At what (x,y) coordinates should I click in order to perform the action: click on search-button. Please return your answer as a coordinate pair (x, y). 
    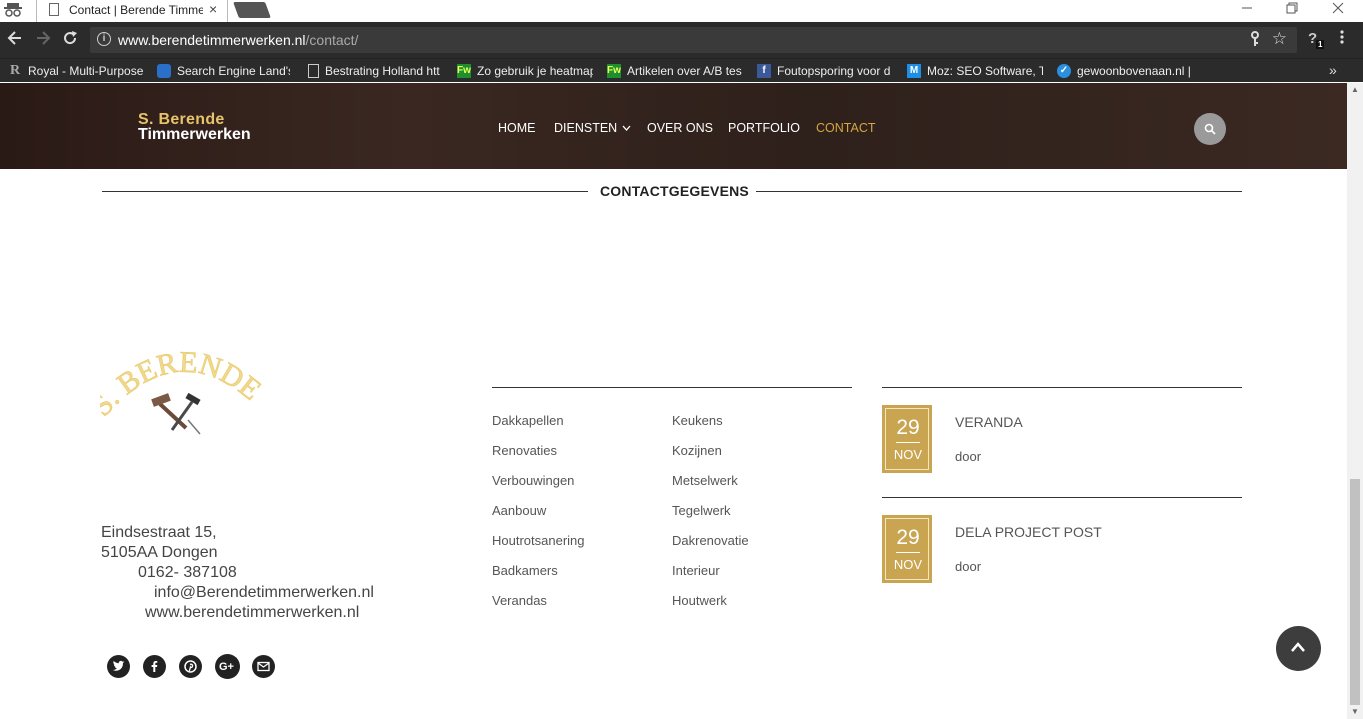
    Looking at the image, I should click on (1210, 129).